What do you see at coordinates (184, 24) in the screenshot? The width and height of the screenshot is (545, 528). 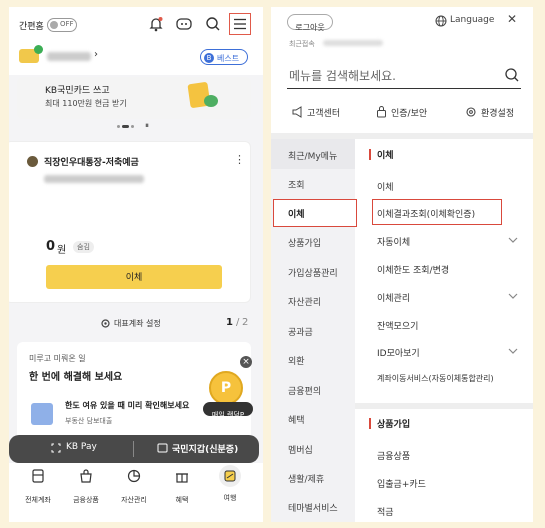 I see `chatbot-icon` at bounding box center [184, 24].